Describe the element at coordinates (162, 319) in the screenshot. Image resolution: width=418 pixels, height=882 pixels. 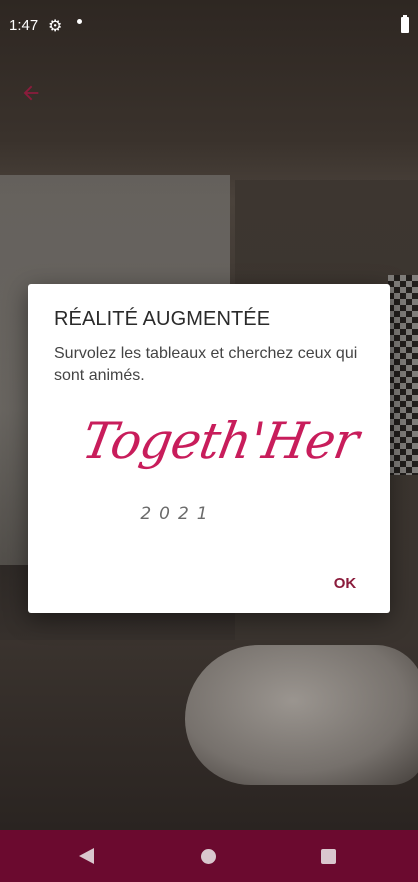
I see `dialog-title: RÉALITÉ AUGMENTÉE` at that location.